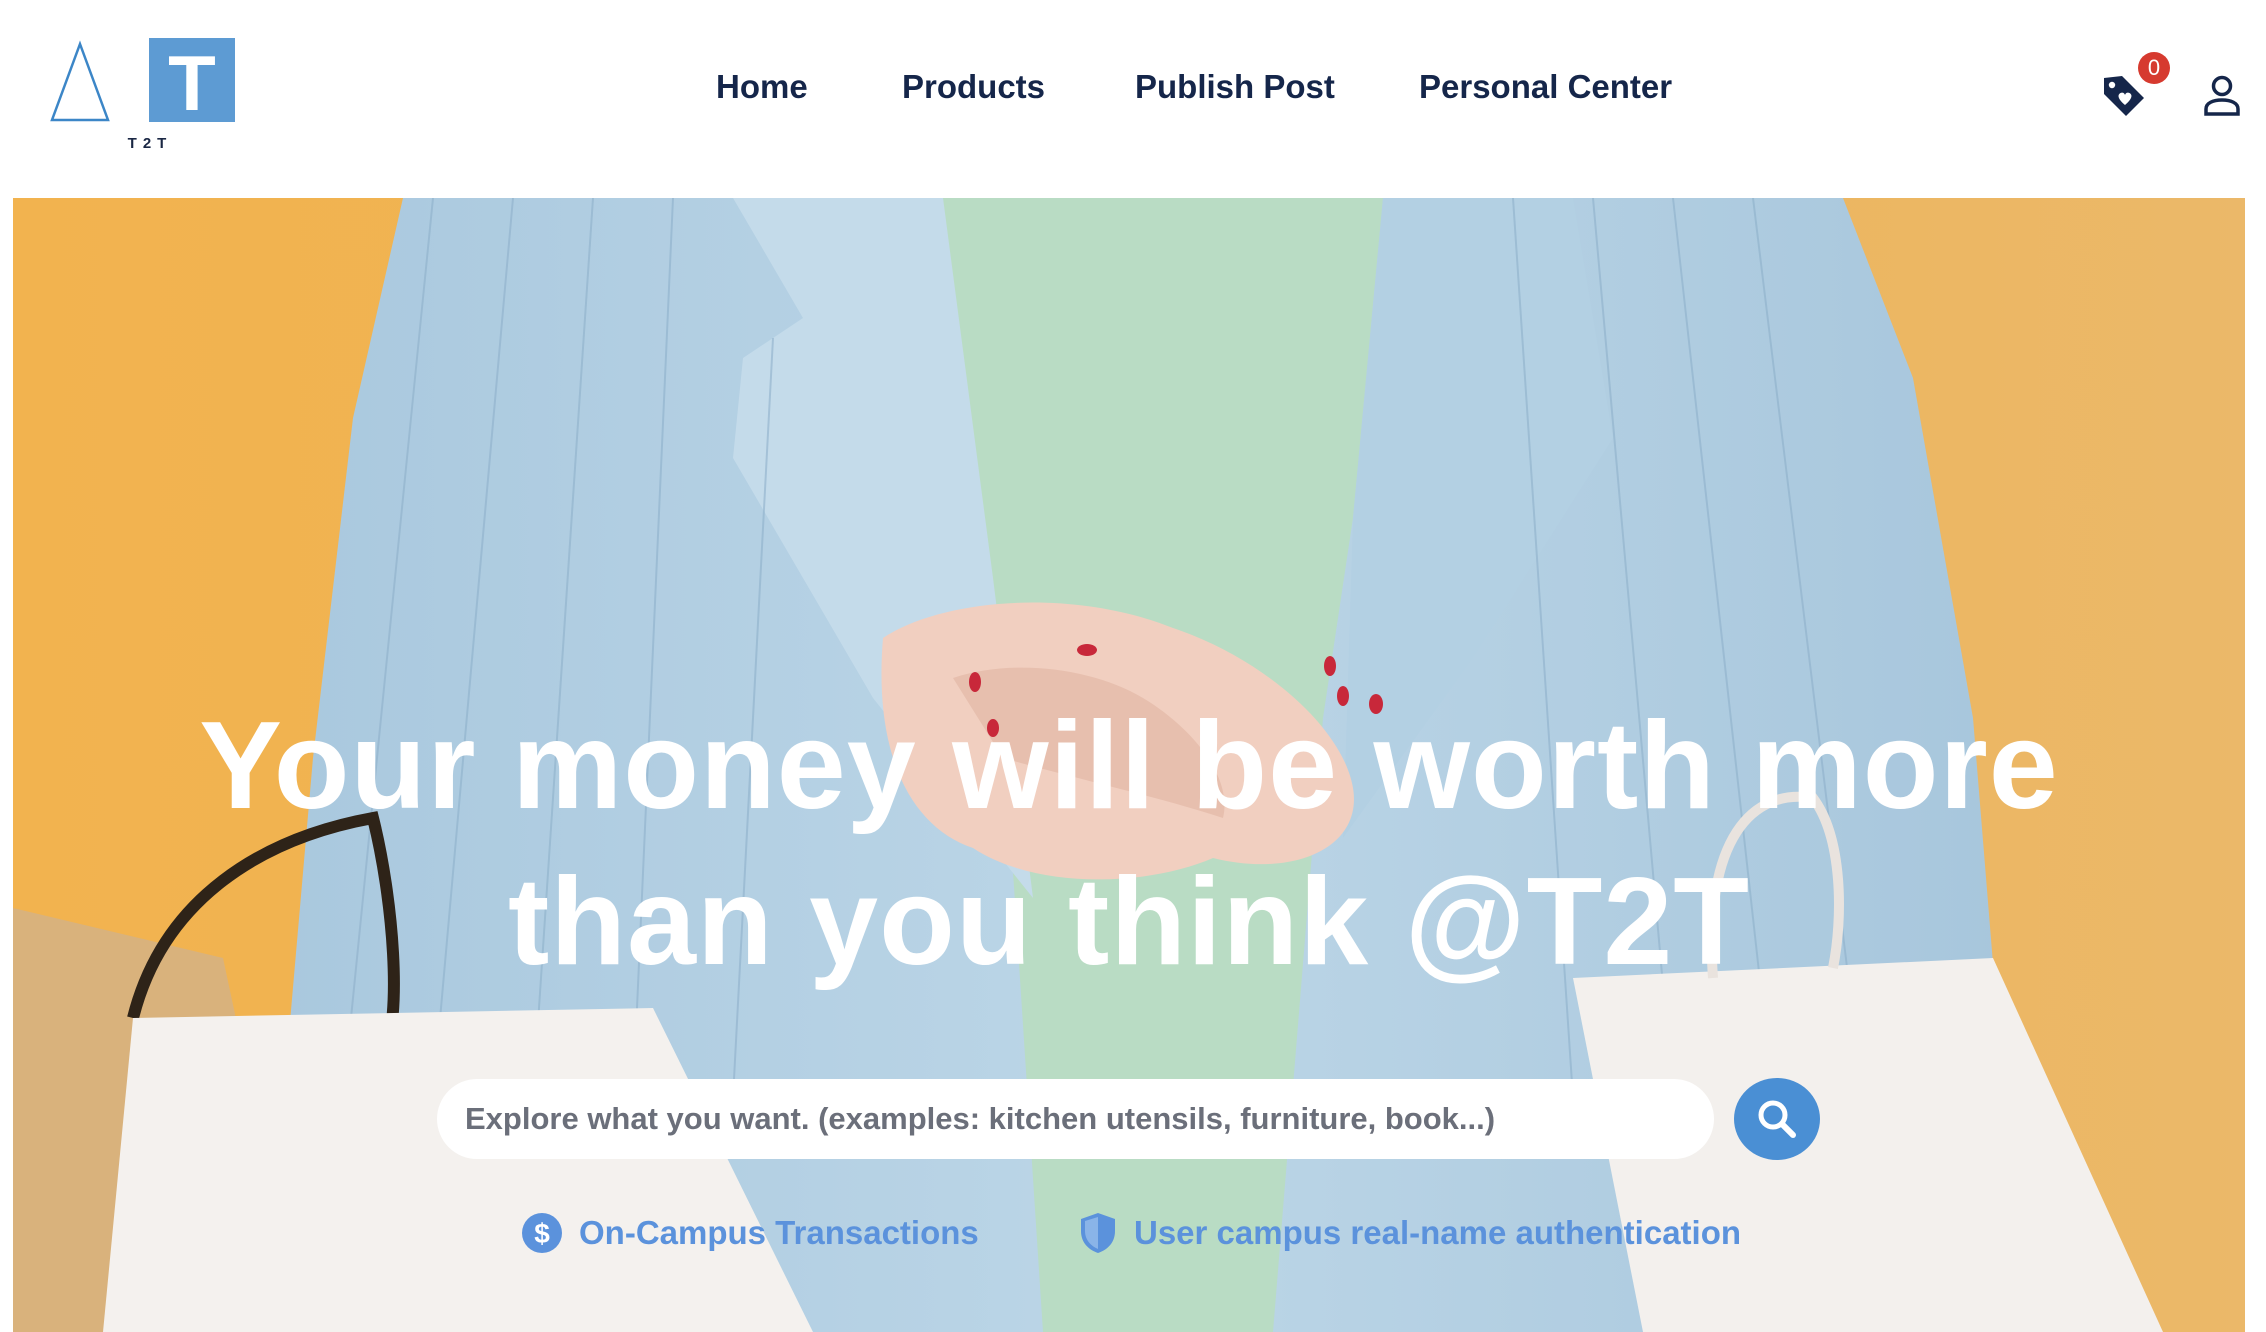 The image size is (2266, 1332). Describe the element at coordinates (2222, 96) in the screenshot. I see `user-icon` at that location.